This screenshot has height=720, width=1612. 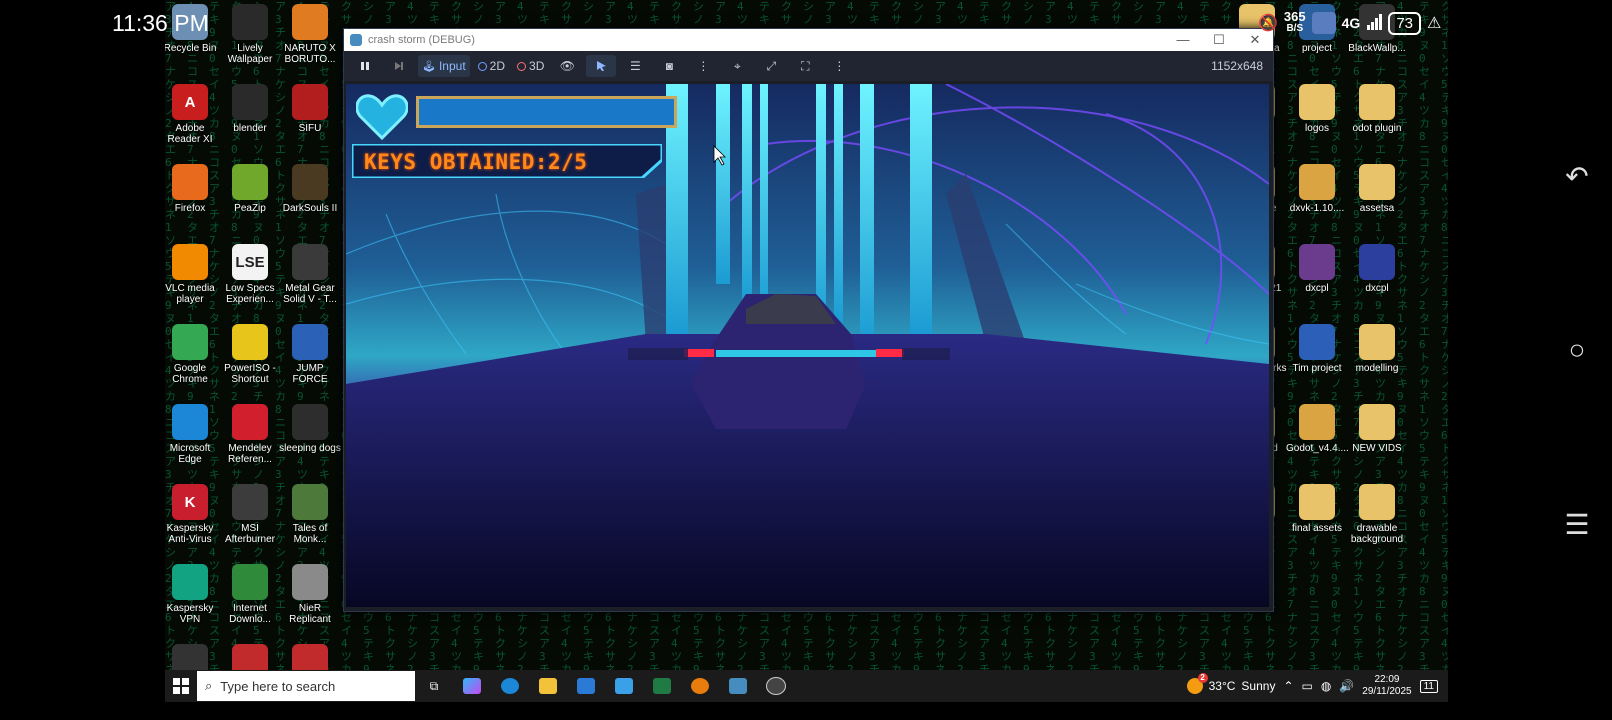 I want to click on left-icon-1: Lively Wallpaper, so click(x=250, y=34).